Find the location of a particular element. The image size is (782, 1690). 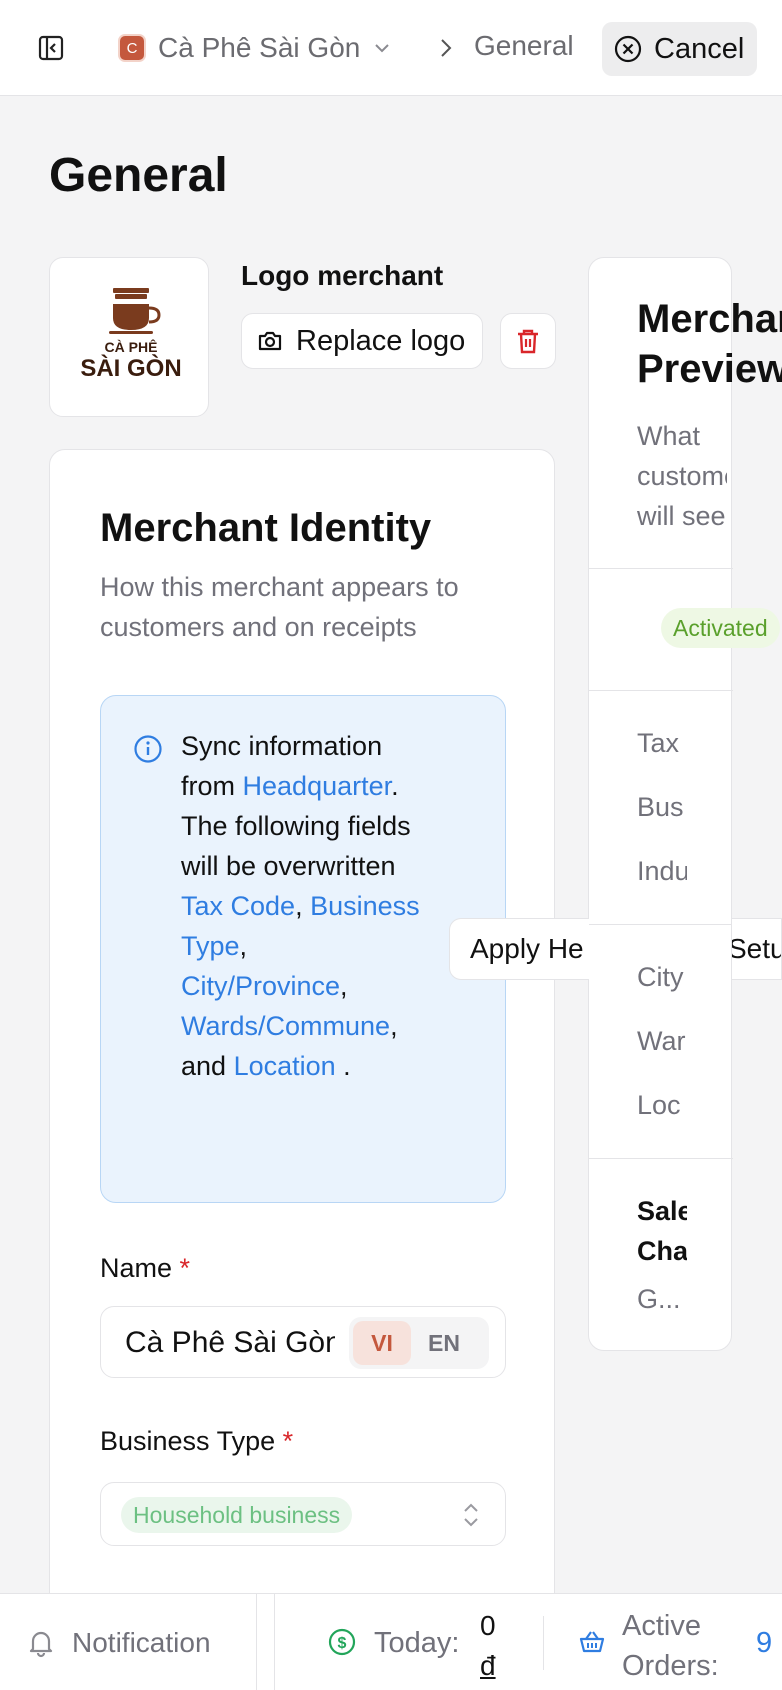

dollar-circle-icon: $ is located at coordinates (342, 1642).